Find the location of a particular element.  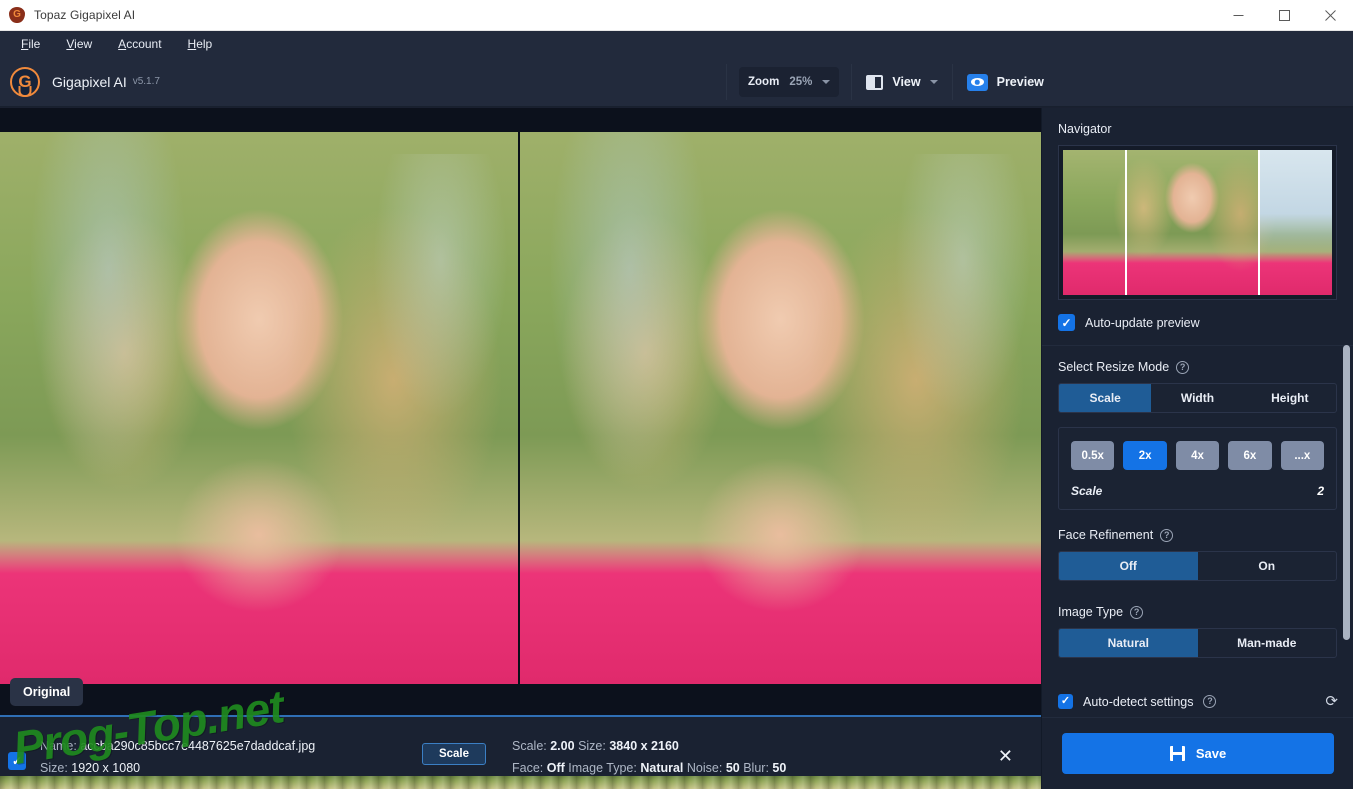

scale-value-number: 2 is located at coordinates (1320, 491).